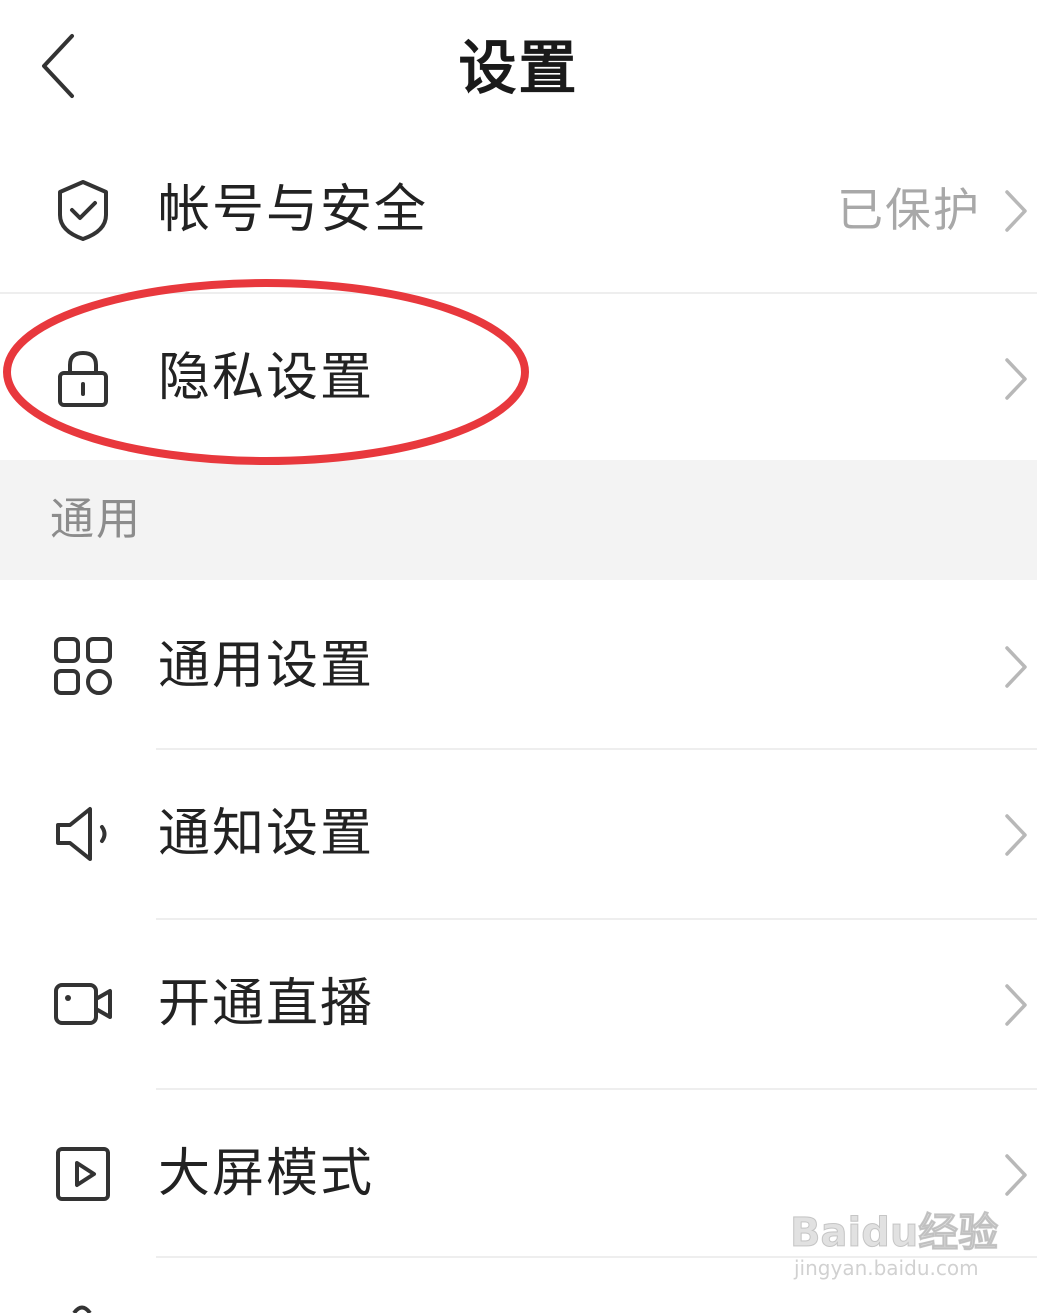  What do you see at coordinates (518, 378) in the screenshot?
I see `row-privacy-settings: 隐私设置` at bounding box center [518, 378].